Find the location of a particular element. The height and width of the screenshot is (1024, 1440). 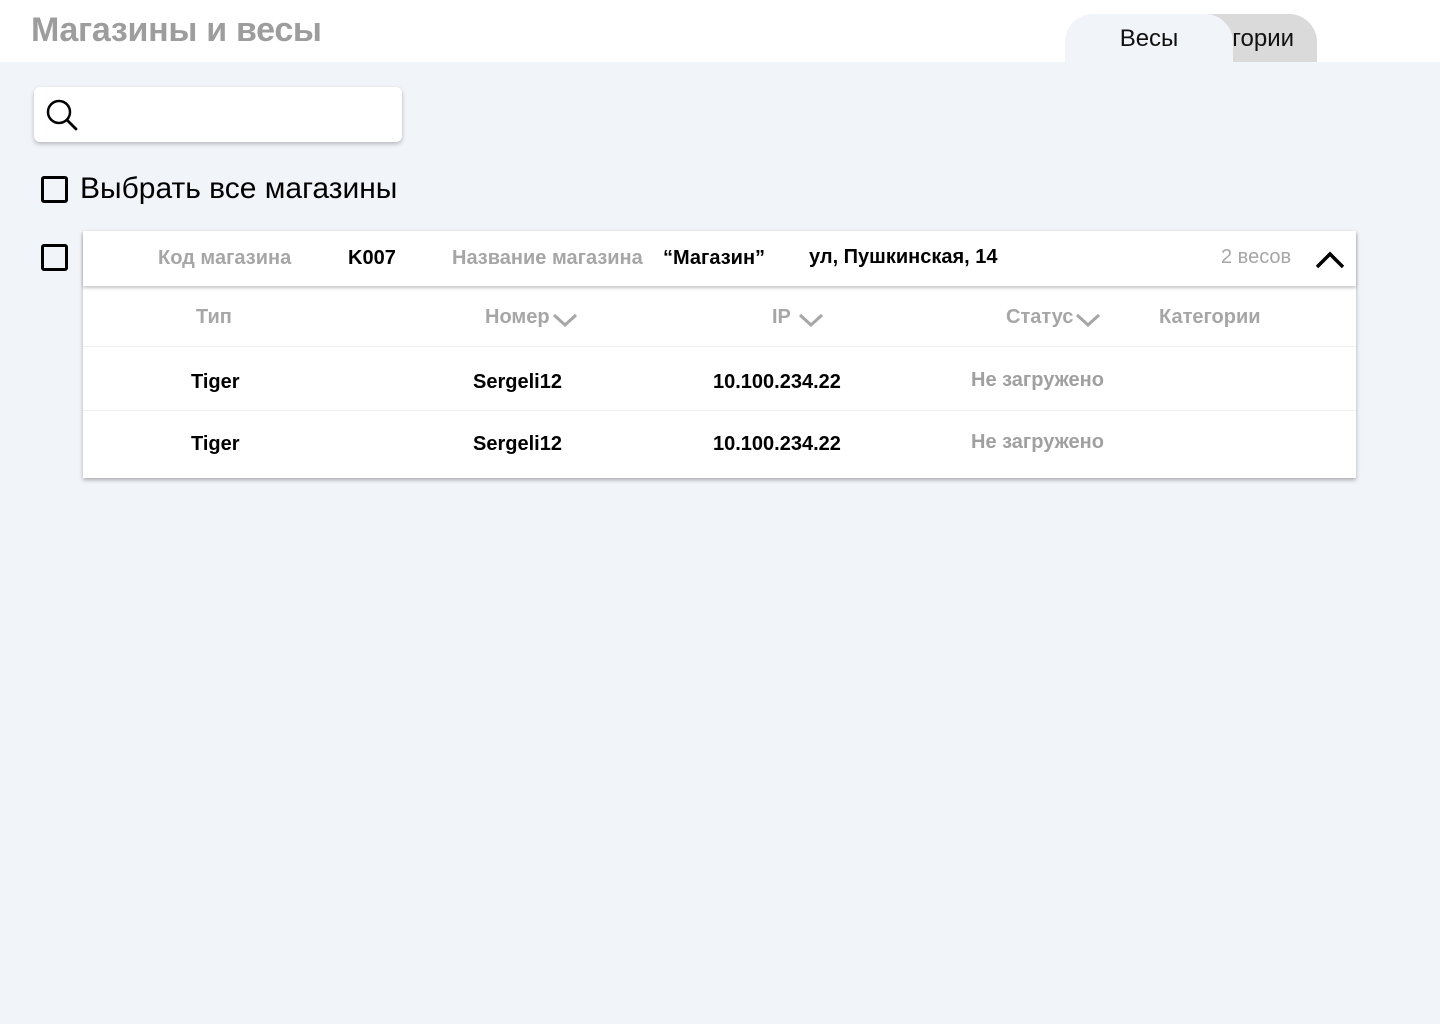

store-checkbox is located at coordinates (54, 257).